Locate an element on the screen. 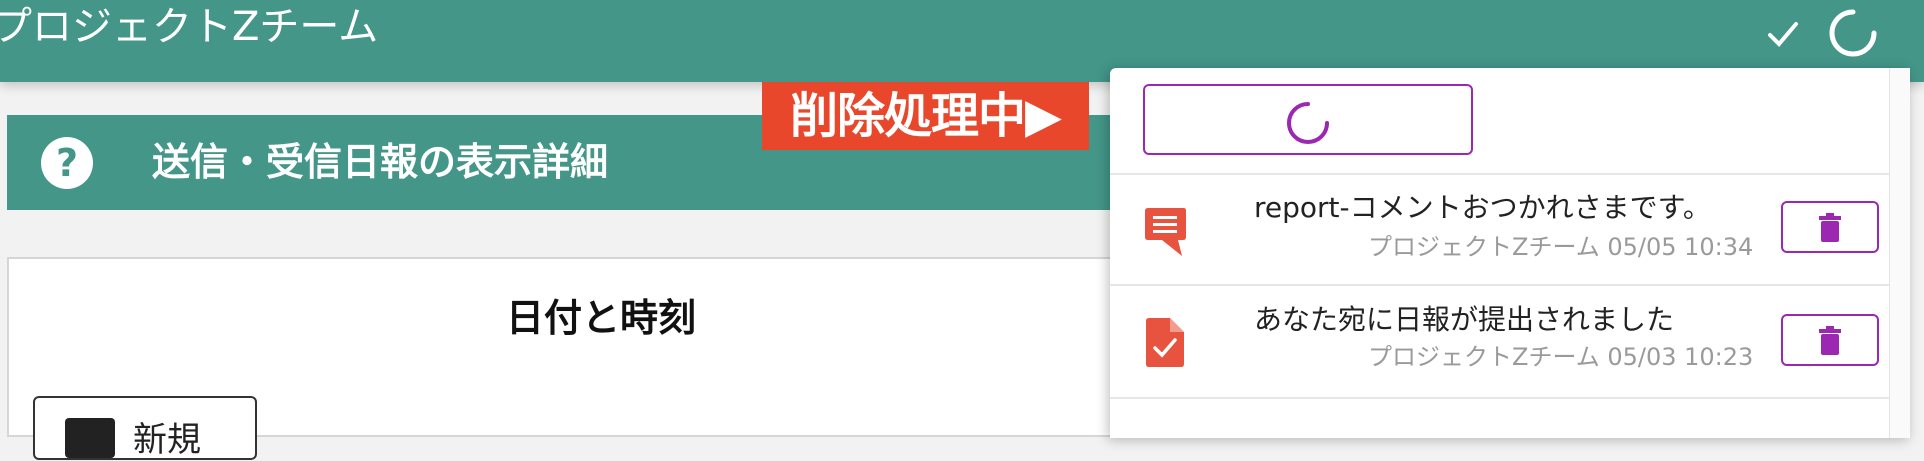  document-check-icon is located at coordinates (1165, 342).